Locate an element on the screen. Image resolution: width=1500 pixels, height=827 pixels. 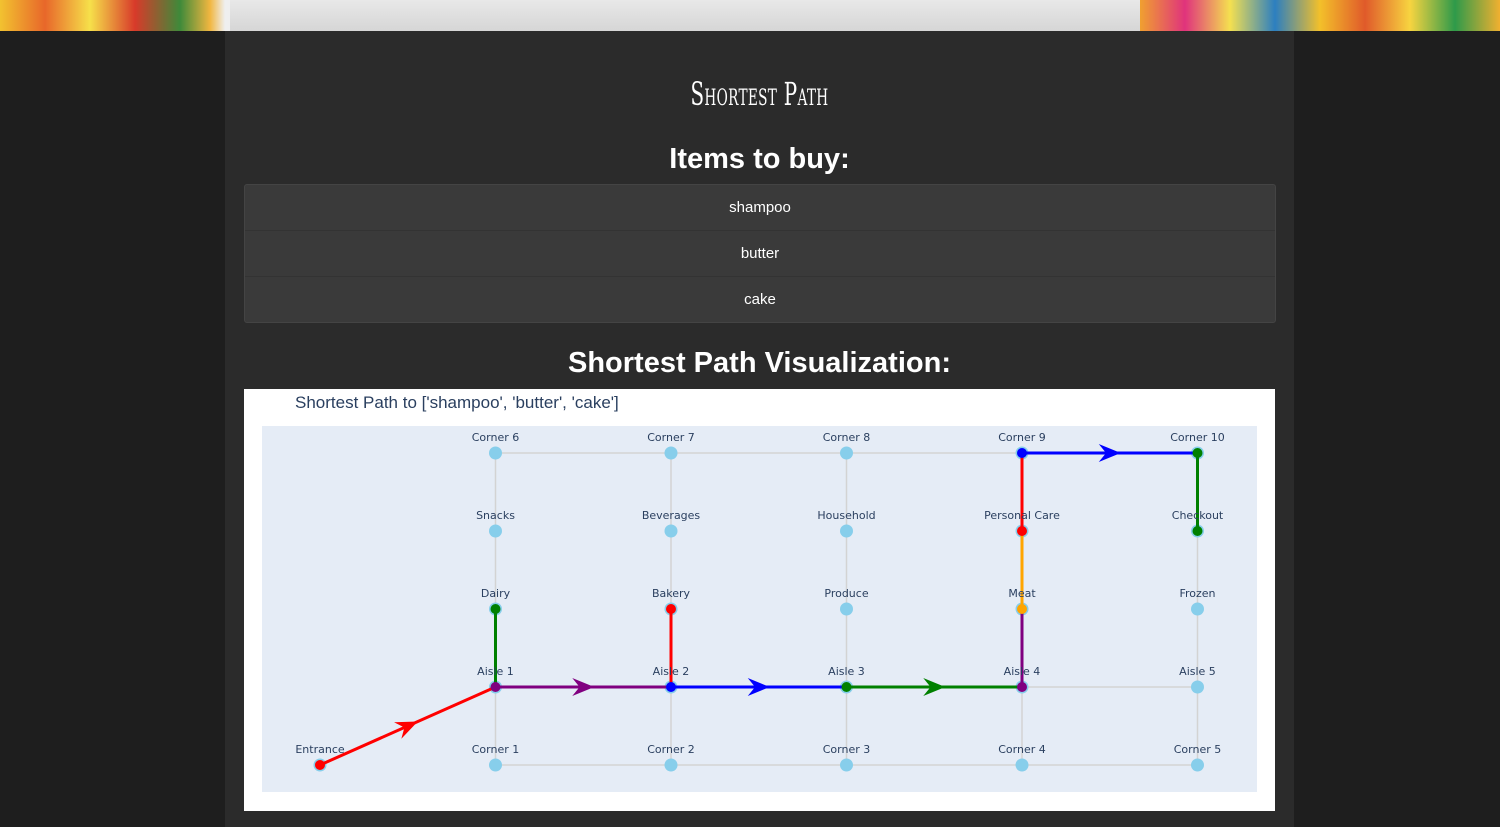
node-label: Household is located at coordinates (846, 515).